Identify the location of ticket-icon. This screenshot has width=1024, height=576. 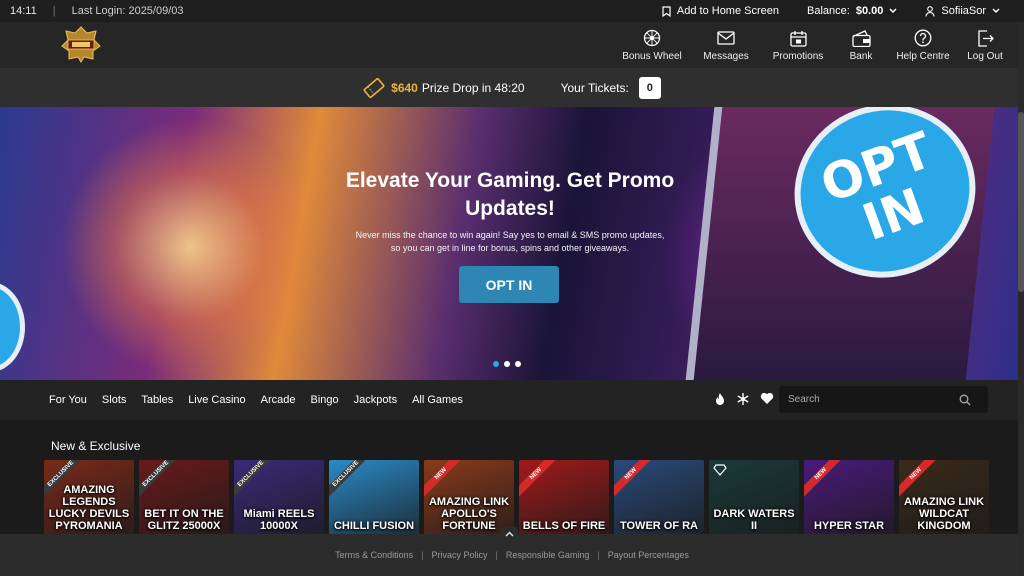
(374, 87).